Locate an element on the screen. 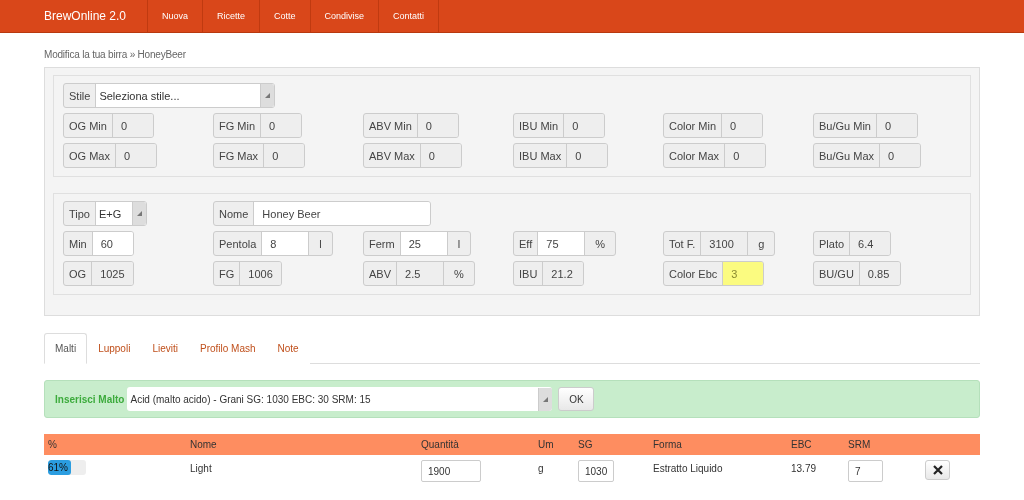  input-field: OG Max 0 is located at coordinates (110, 155).